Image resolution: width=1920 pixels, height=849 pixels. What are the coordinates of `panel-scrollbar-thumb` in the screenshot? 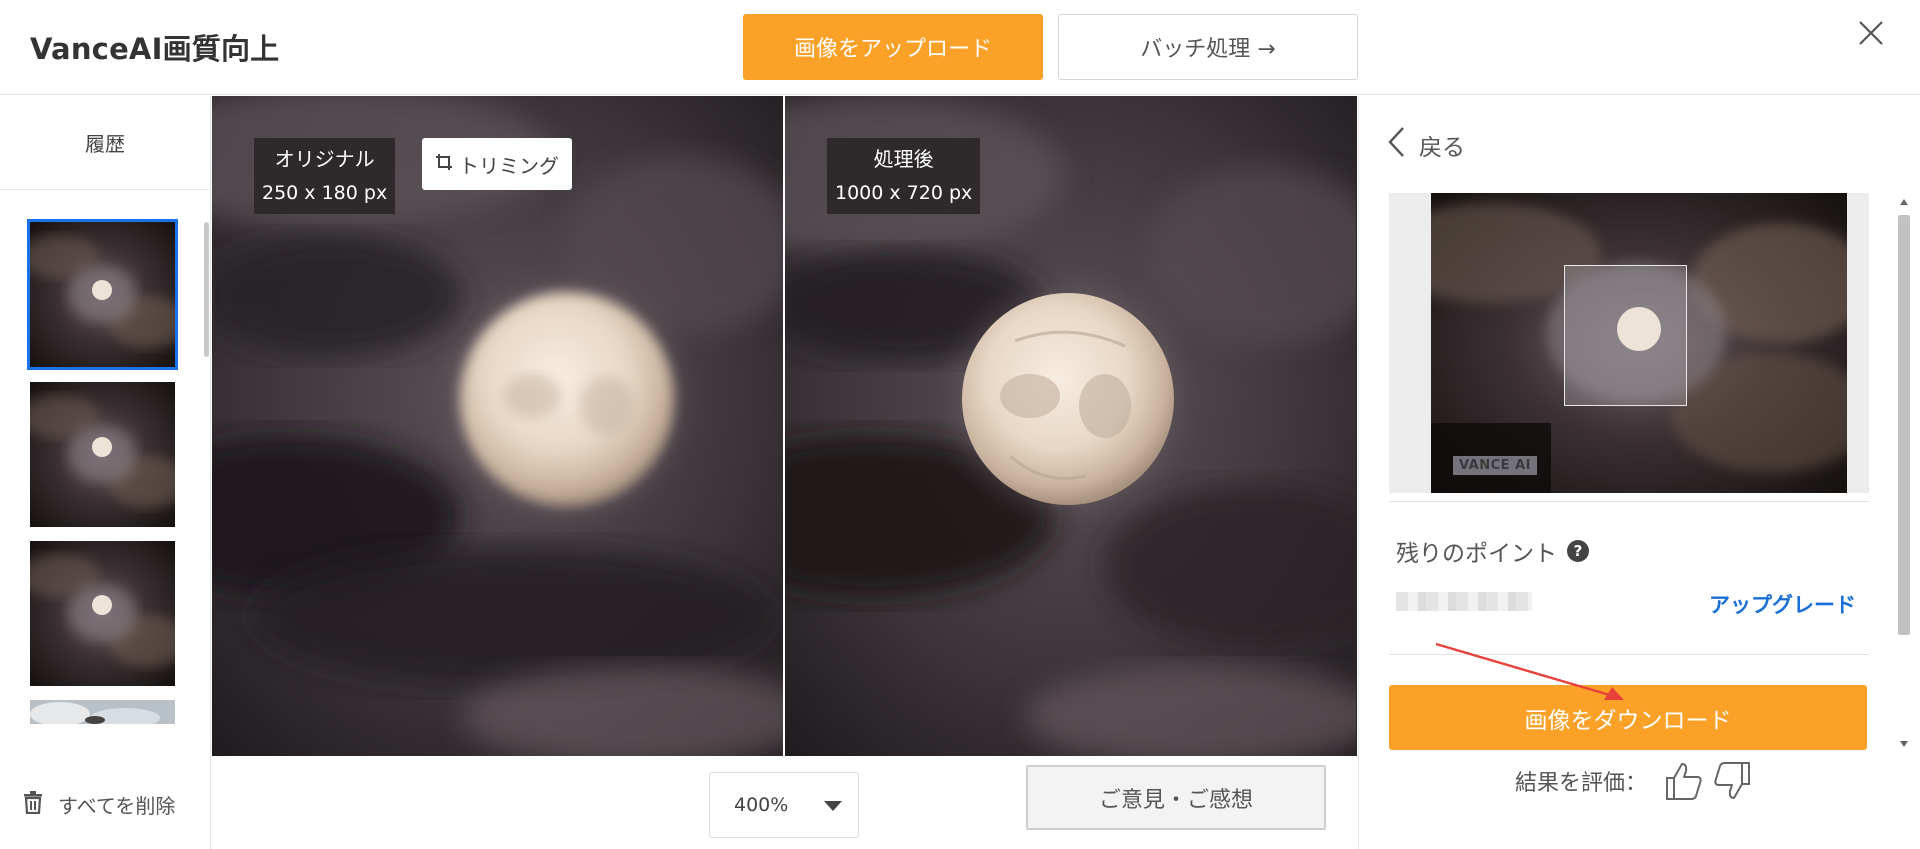 It's located at (1904, 425).